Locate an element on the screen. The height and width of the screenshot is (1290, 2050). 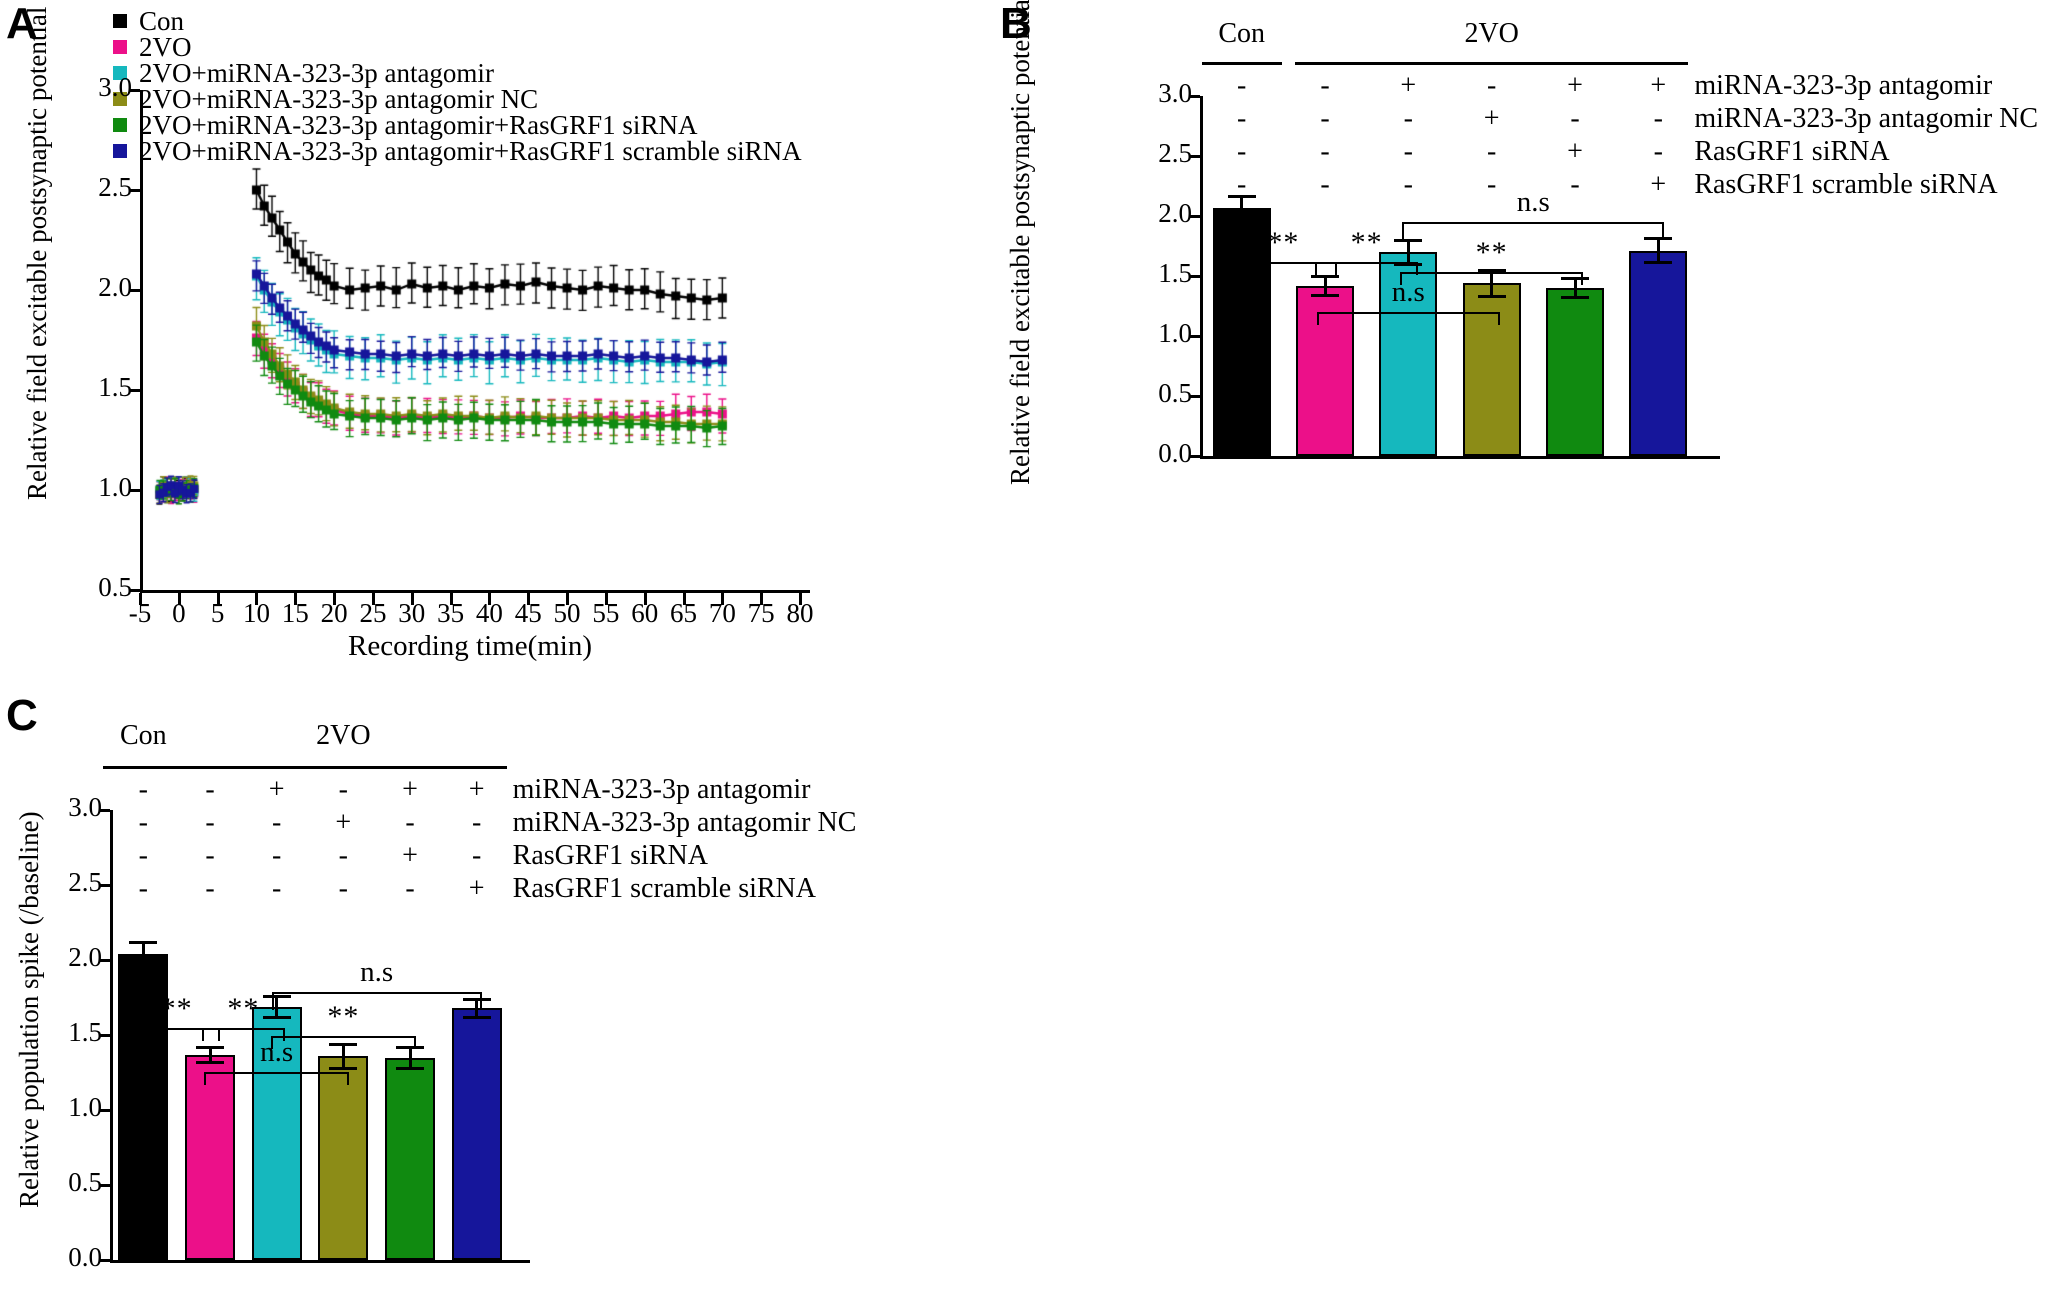
legend-label: Con is located at coordinates (162, 21).